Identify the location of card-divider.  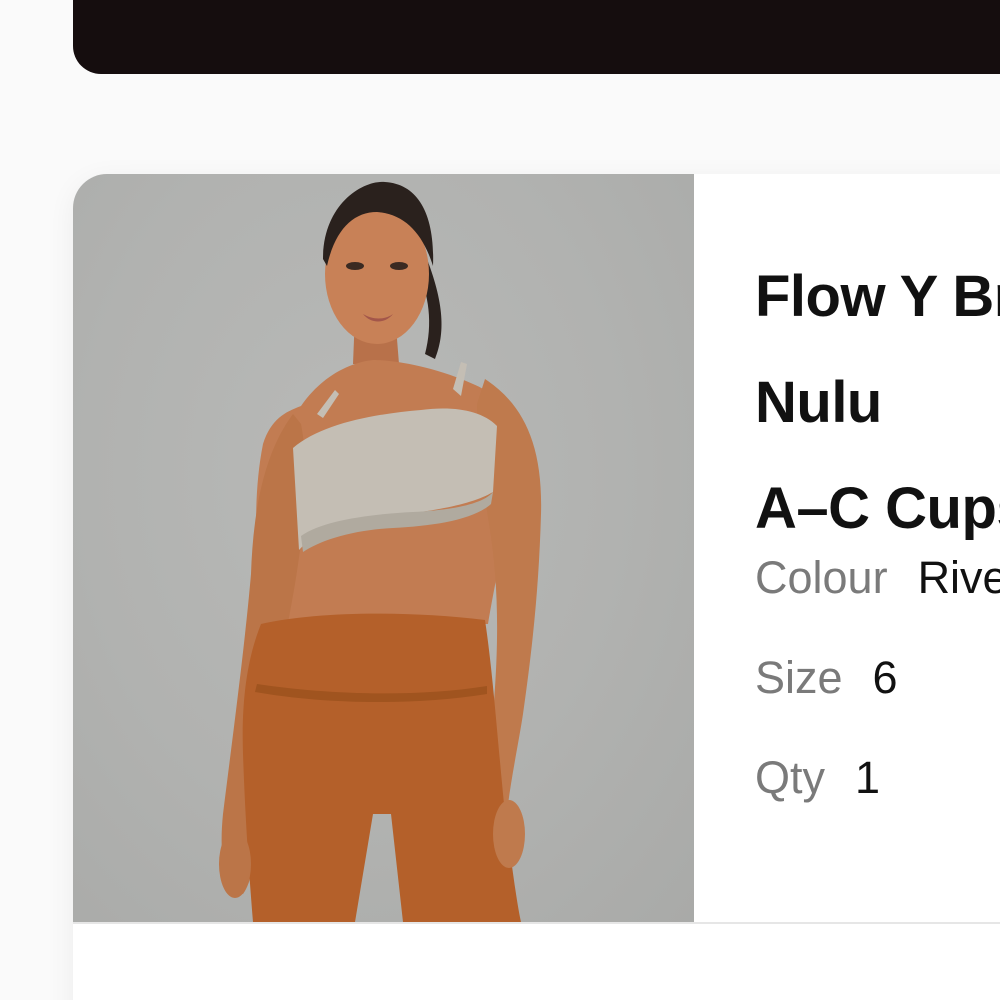
(536, 923).